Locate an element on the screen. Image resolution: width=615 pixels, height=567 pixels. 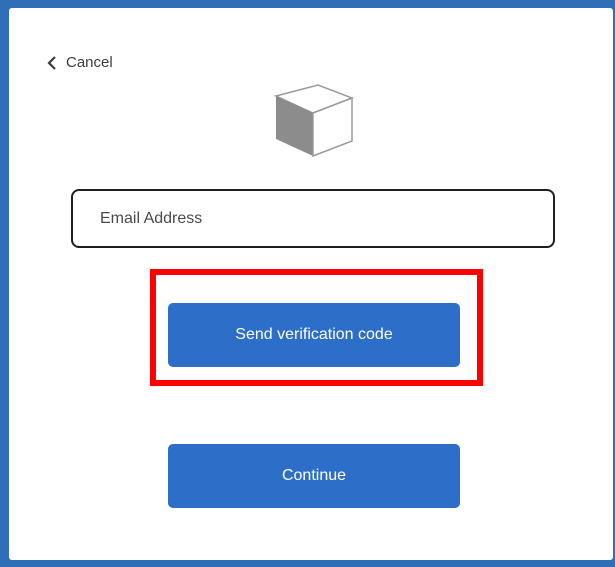
chevron-left-icon is located at coordinates (52, 62).